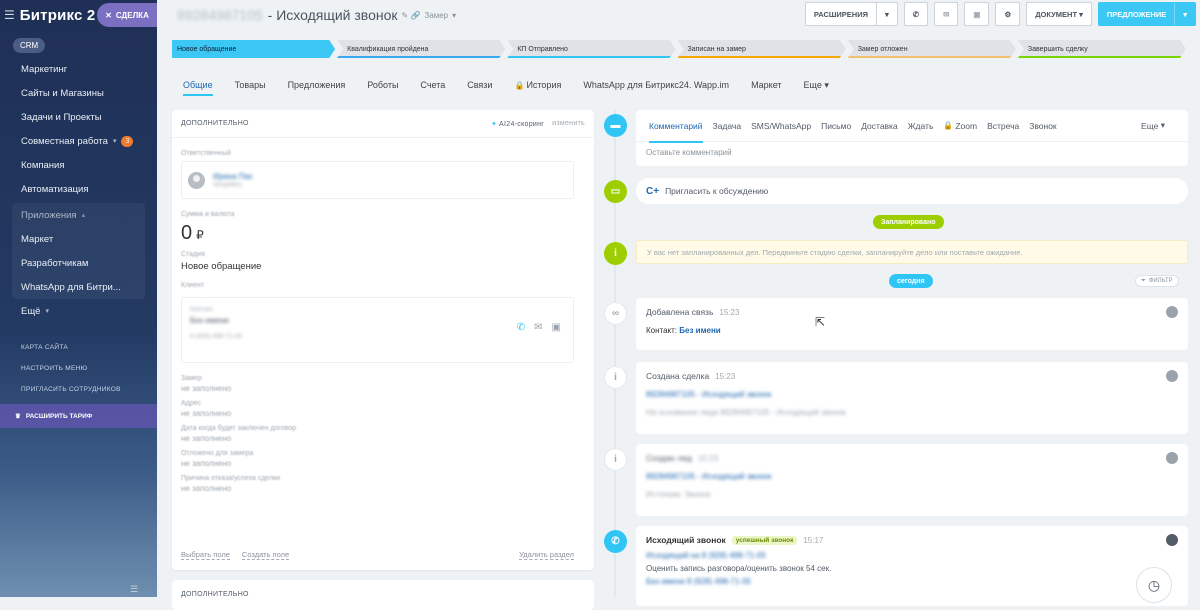  What do you see at coordinates (253, 49) in the screenshot?
I see `stage-item: Новое обращение` at bounding box center [253, 49].